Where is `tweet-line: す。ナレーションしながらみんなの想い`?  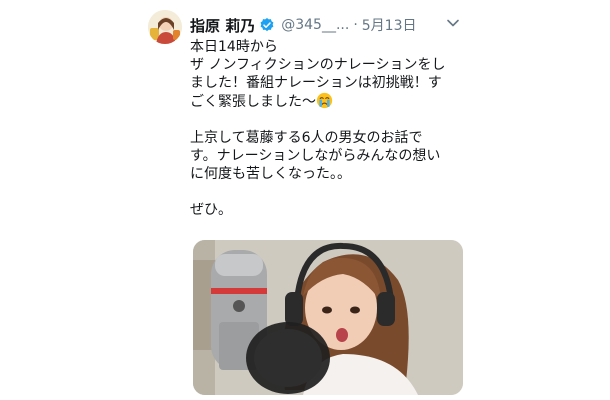
tweet-line: す。ナレーションしながらみんなの想い is located at coordinates (315, 156).